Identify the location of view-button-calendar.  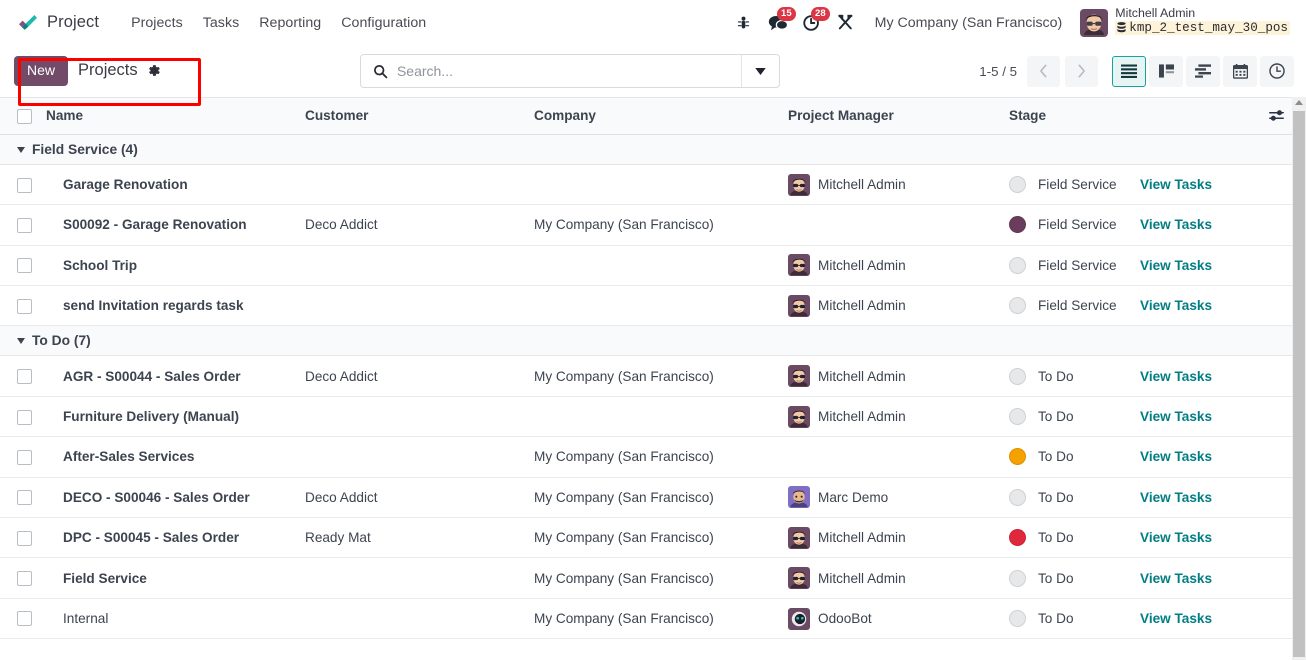
(1240, 71).